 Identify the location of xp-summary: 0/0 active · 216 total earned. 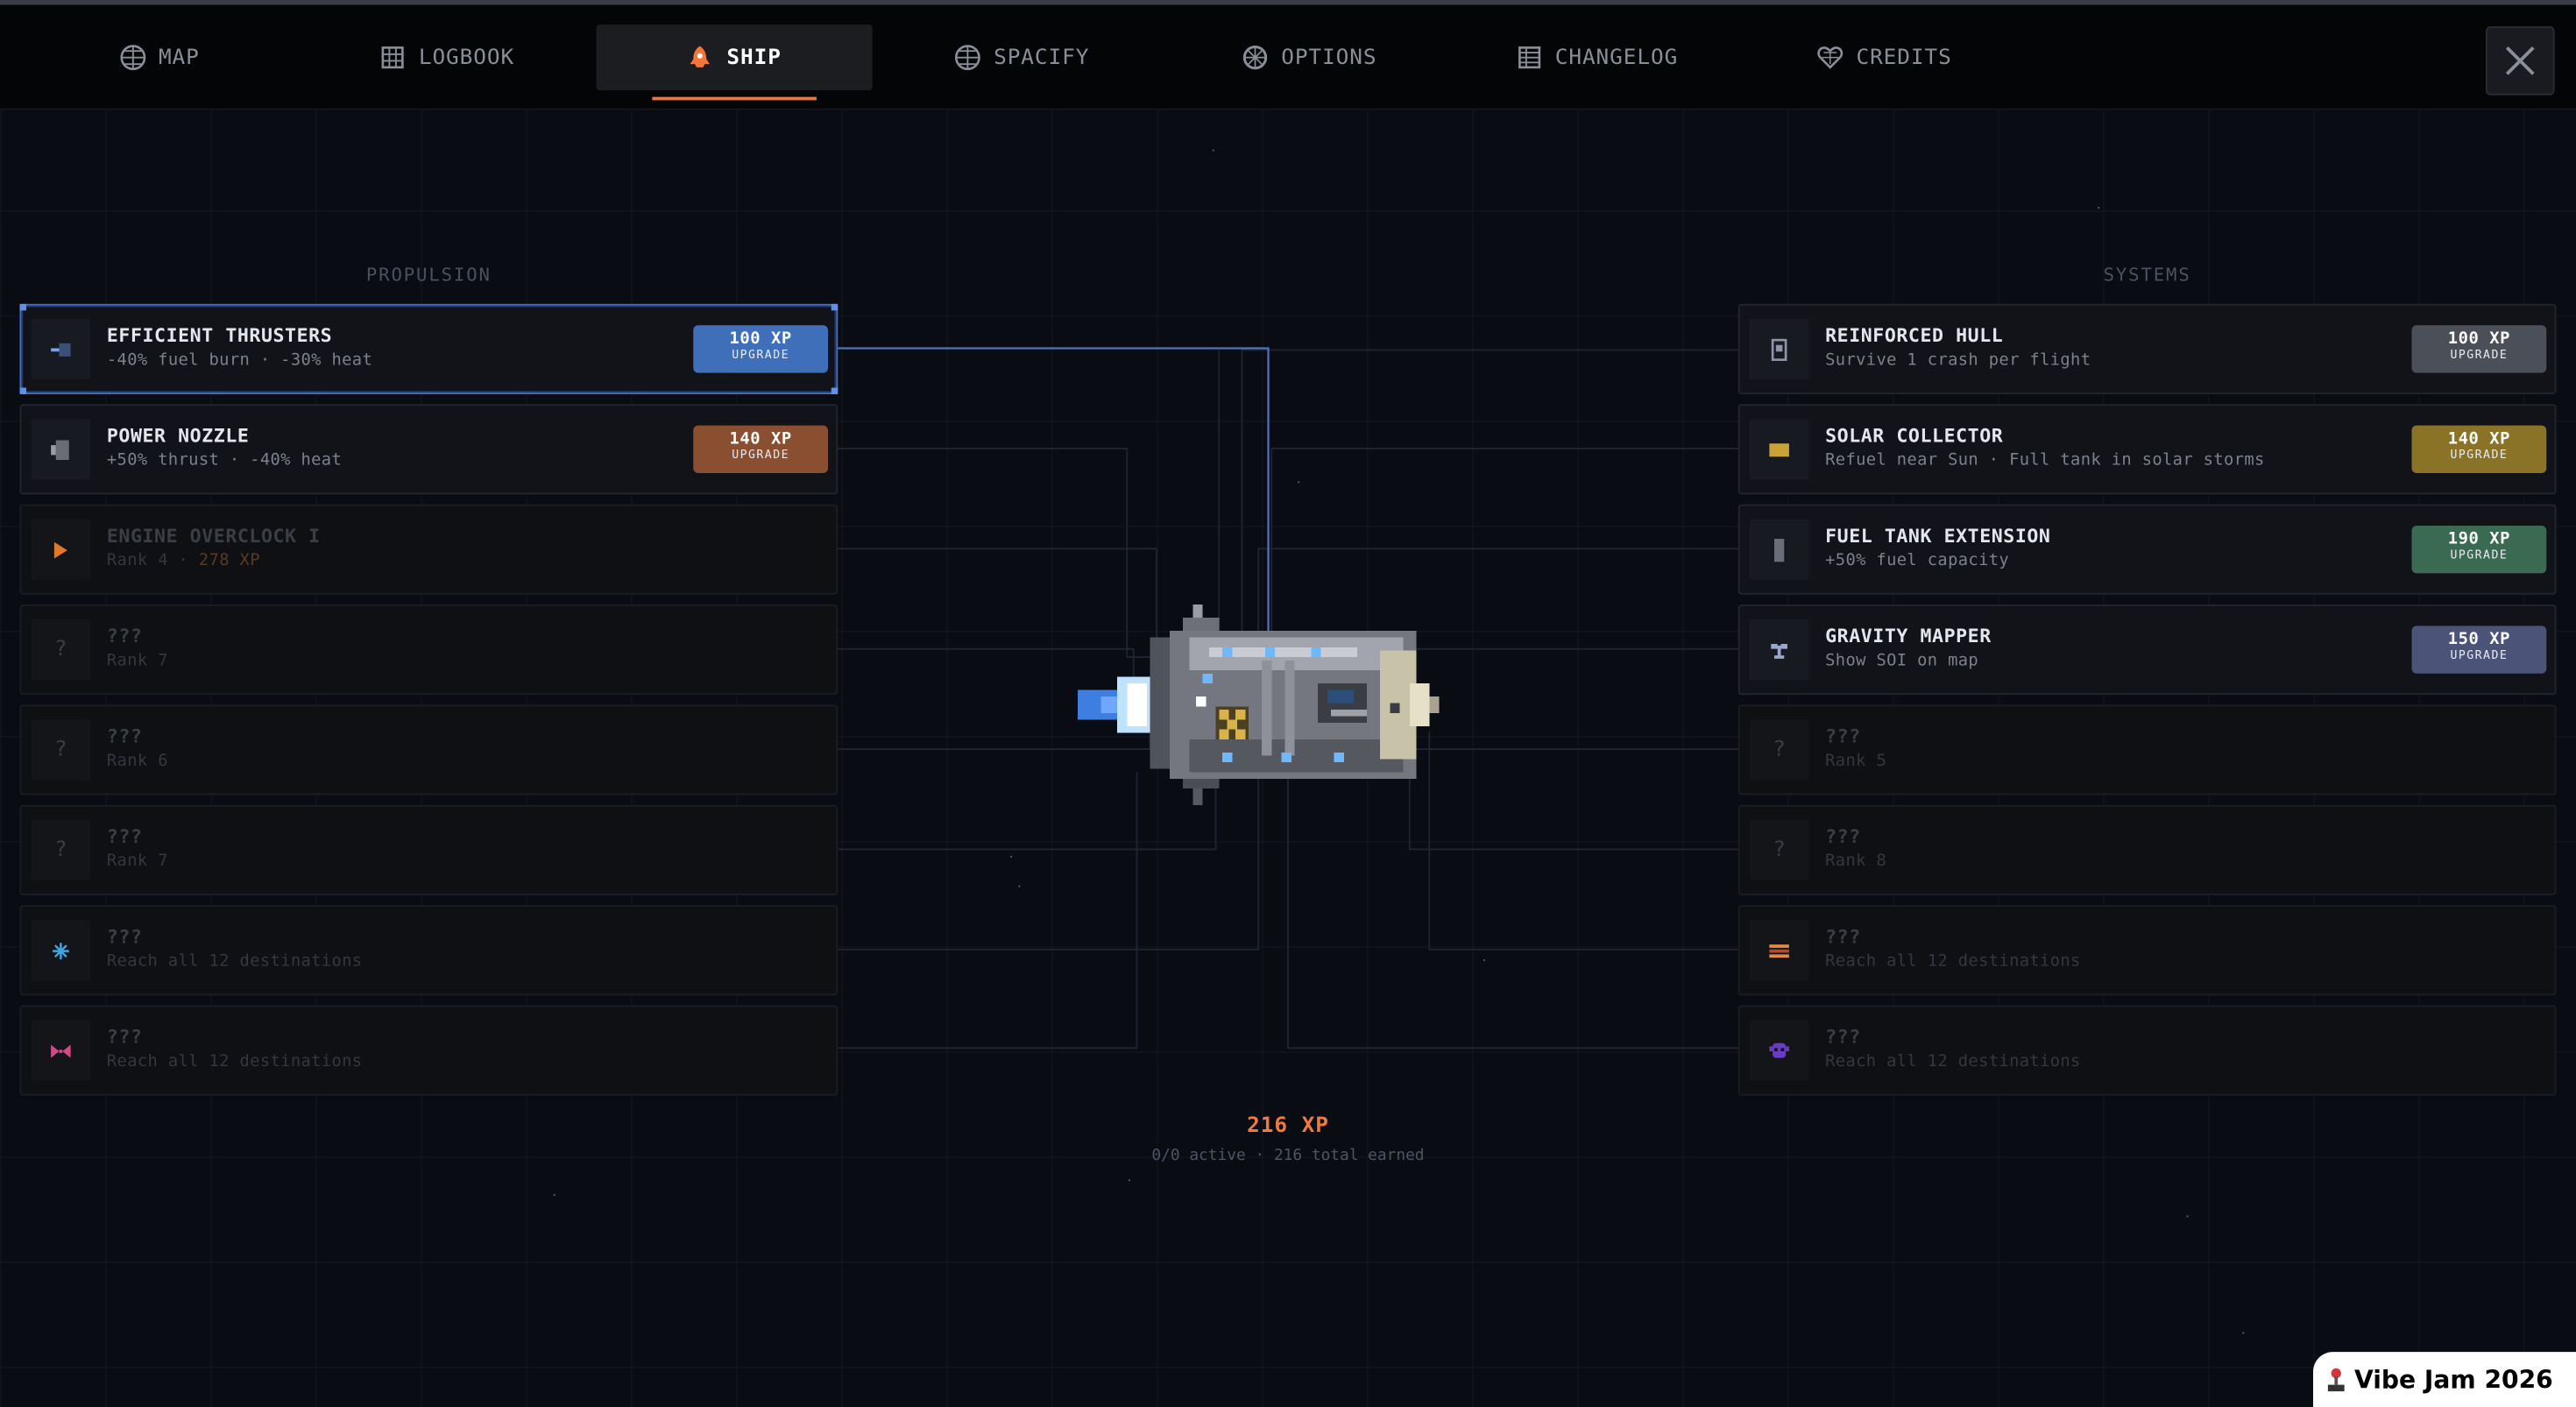
(1288, 1156).